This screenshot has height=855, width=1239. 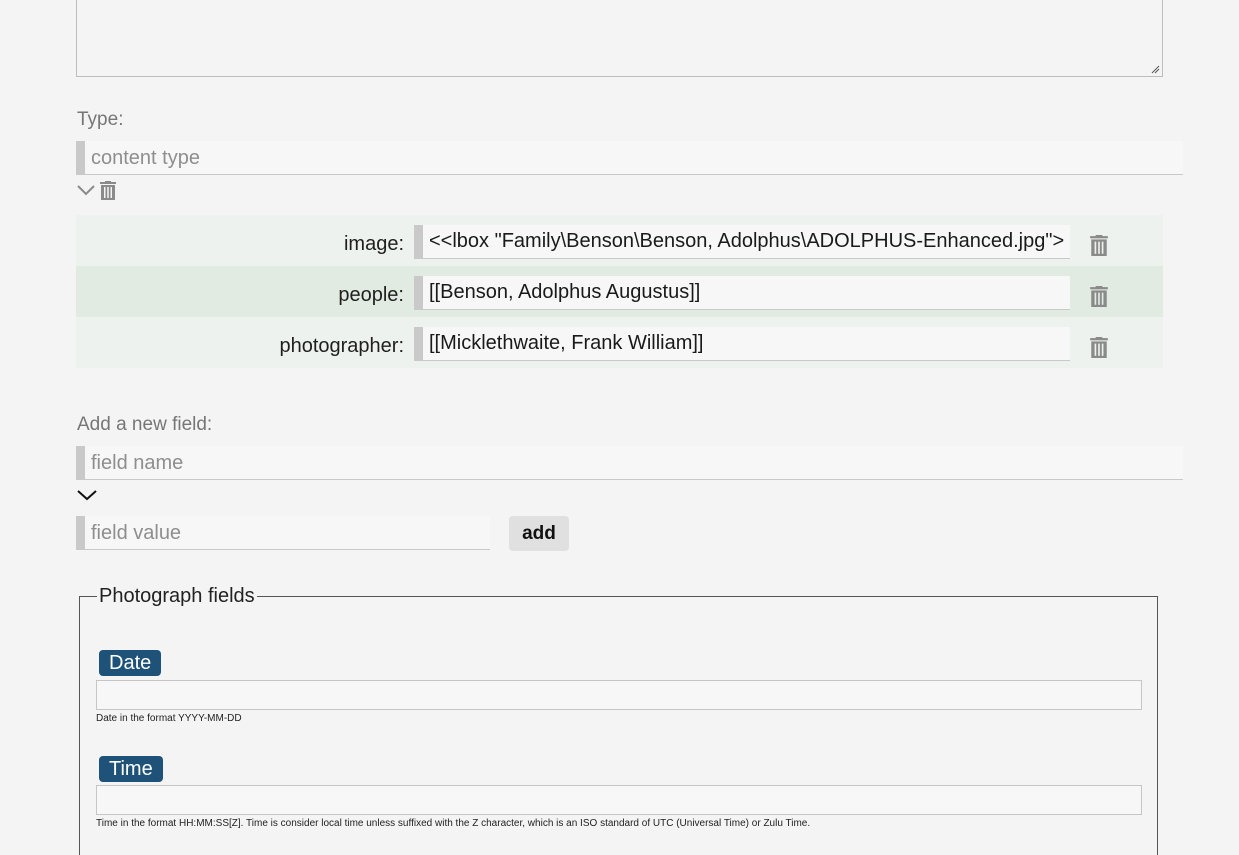 What do you see at coordinates (145, 158) in the screenshot?
I see `content-type-placeholder: content type` at bounding box center [145, 158].